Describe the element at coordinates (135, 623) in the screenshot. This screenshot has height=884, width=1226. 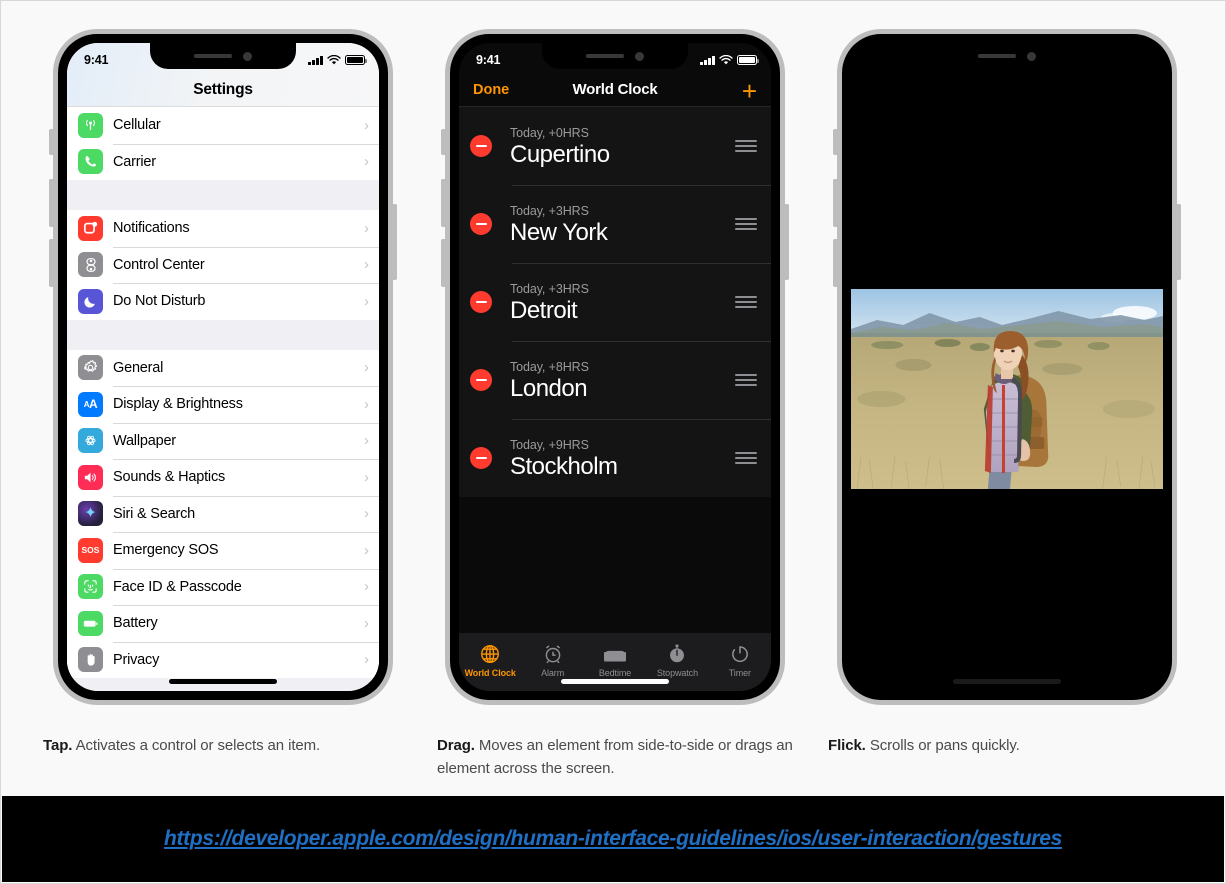
I see `sidebar-item-label: Battery` at that location.